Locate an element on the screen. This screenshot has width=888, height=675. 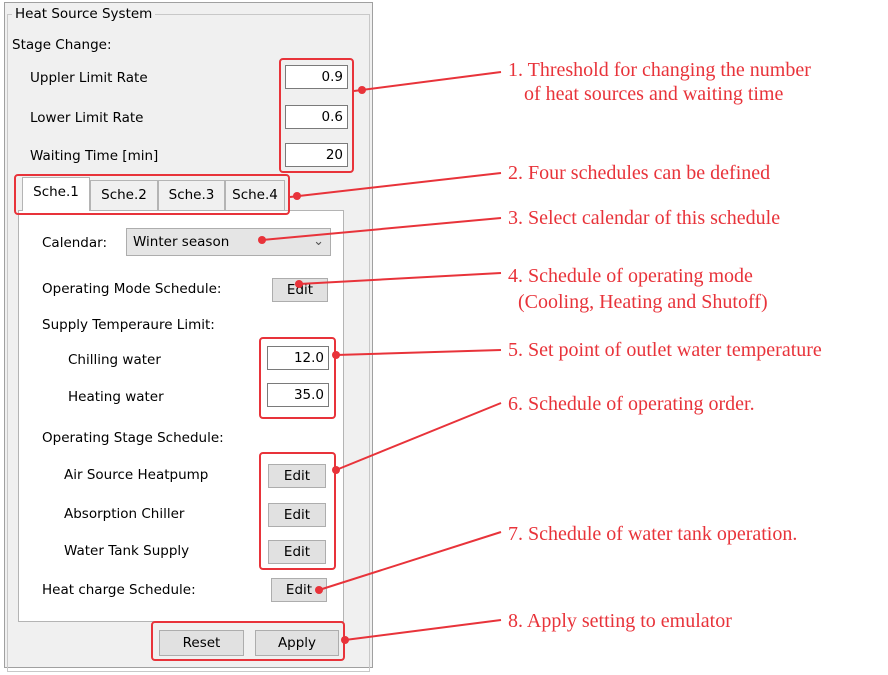
annotation-4-line2: (Cooling, Heating and Shutoff) is located at coordinates (643, 302).